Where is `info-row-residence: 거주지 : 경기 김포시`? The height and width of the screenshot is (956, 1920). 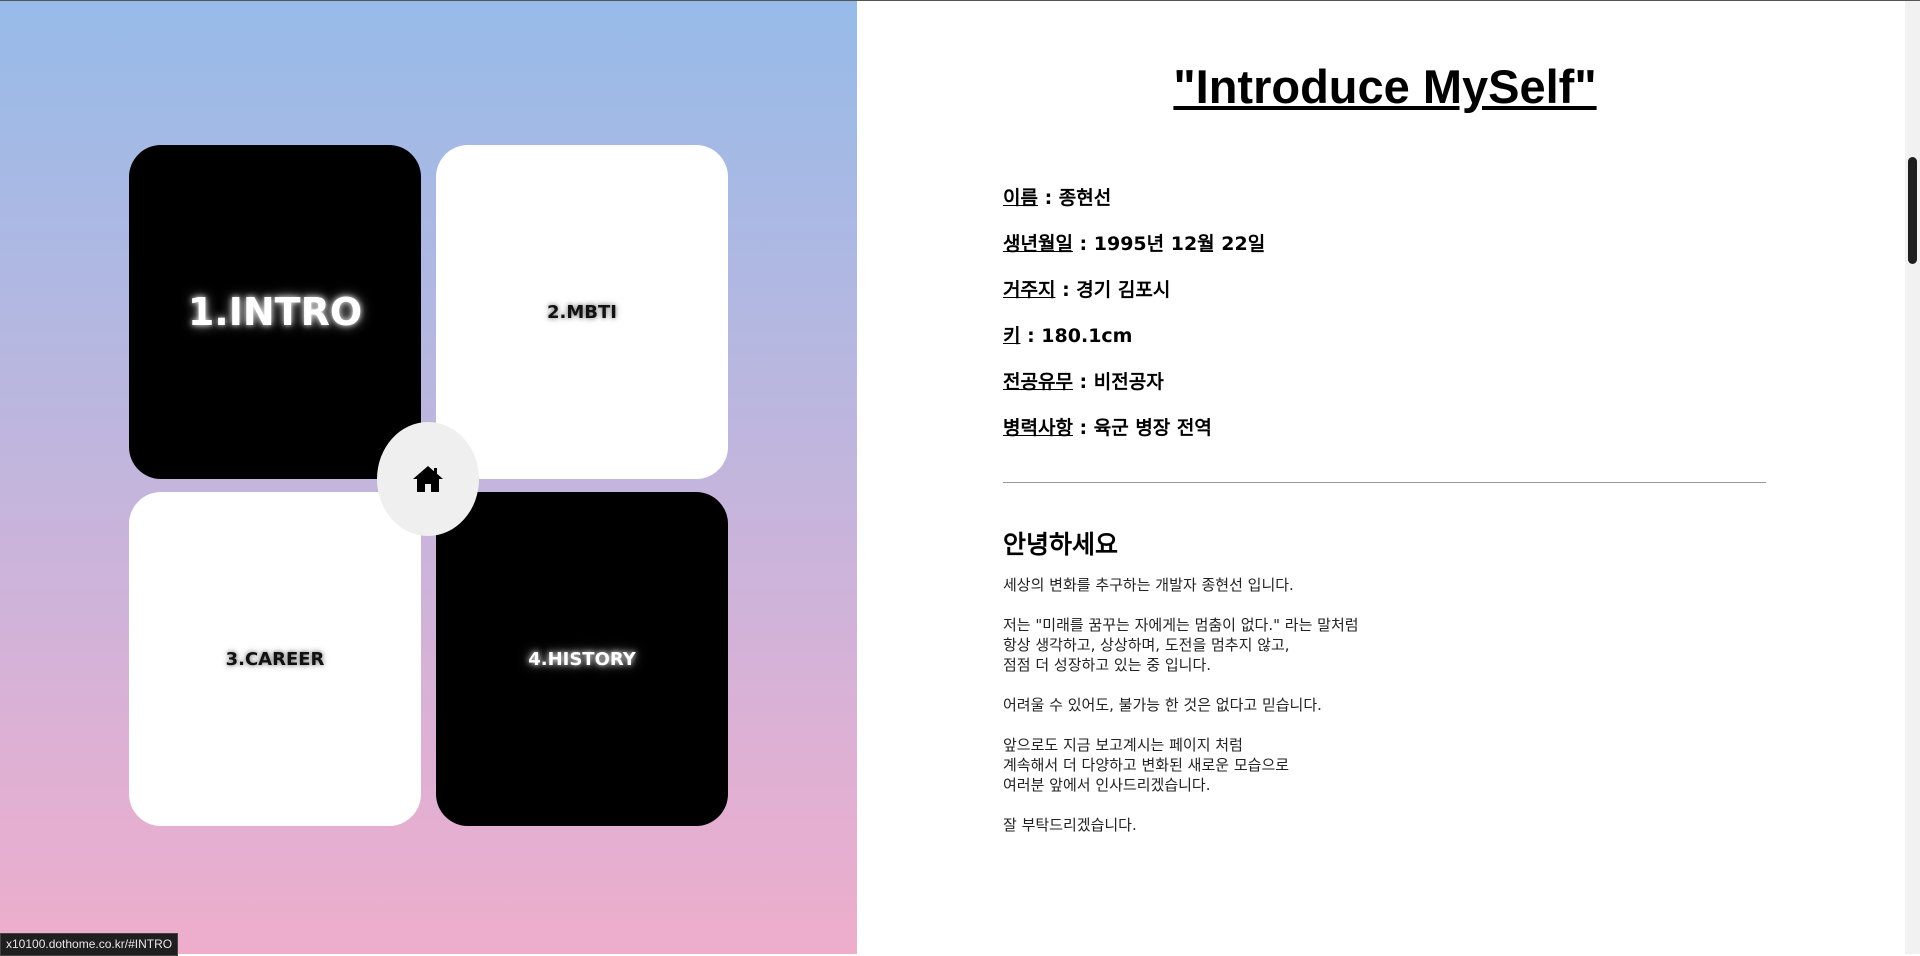 info-row-residence: 거주지 : 경기 김포시 is located at coordinates (1134, 296).